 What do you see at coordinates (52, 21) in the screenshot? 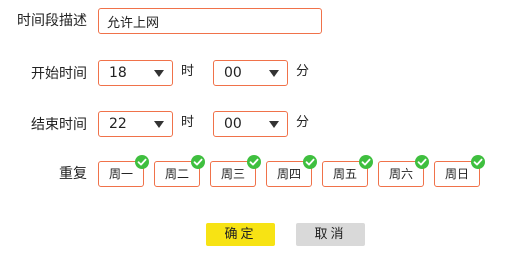
I see `description-label: 时间段描述` at bounding box center [52, 21].